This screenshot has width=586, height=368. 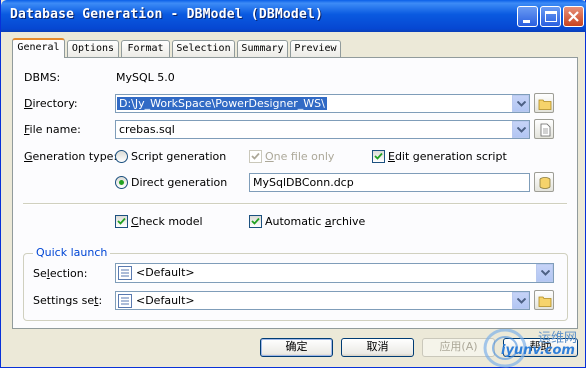 What do you see at coordinates (300, 156) in the screenshot?
I see `one-file-only-label: One file only` at bounding box center [300, 156].